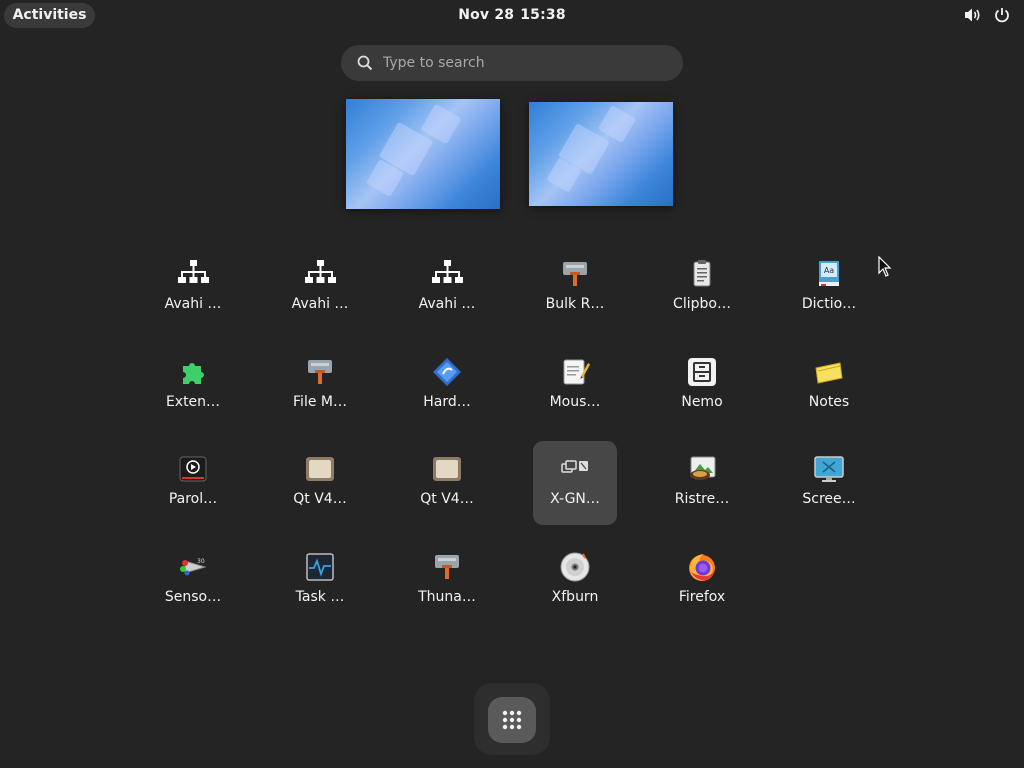 This screenshot has height=768, width=1024. What do you see at coordinates (365, 63) in the screenshot?
I see `search-icon` at bounding box center [365, 63].